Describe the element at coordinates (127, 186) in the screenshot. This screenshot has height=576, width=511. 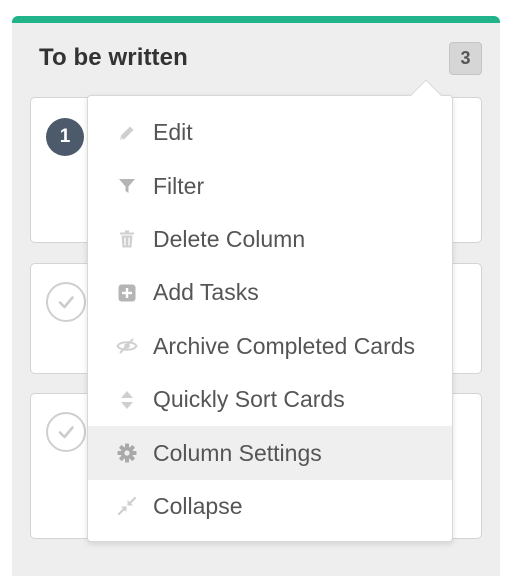
I see `filter-icon` at that location.